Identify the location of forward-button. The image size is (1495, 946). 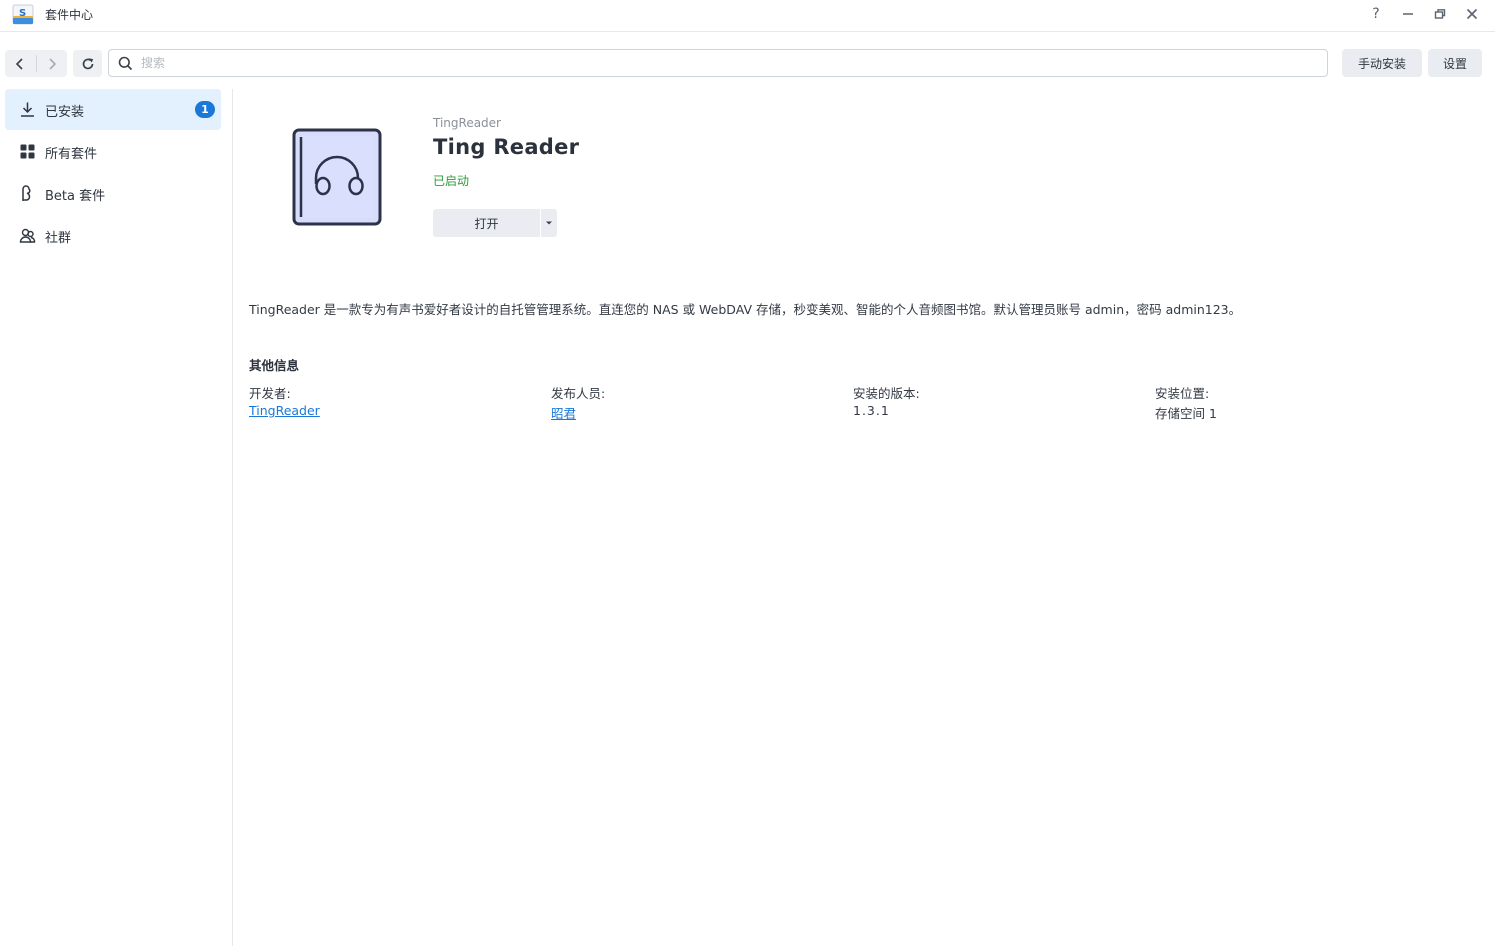
(52, 63).